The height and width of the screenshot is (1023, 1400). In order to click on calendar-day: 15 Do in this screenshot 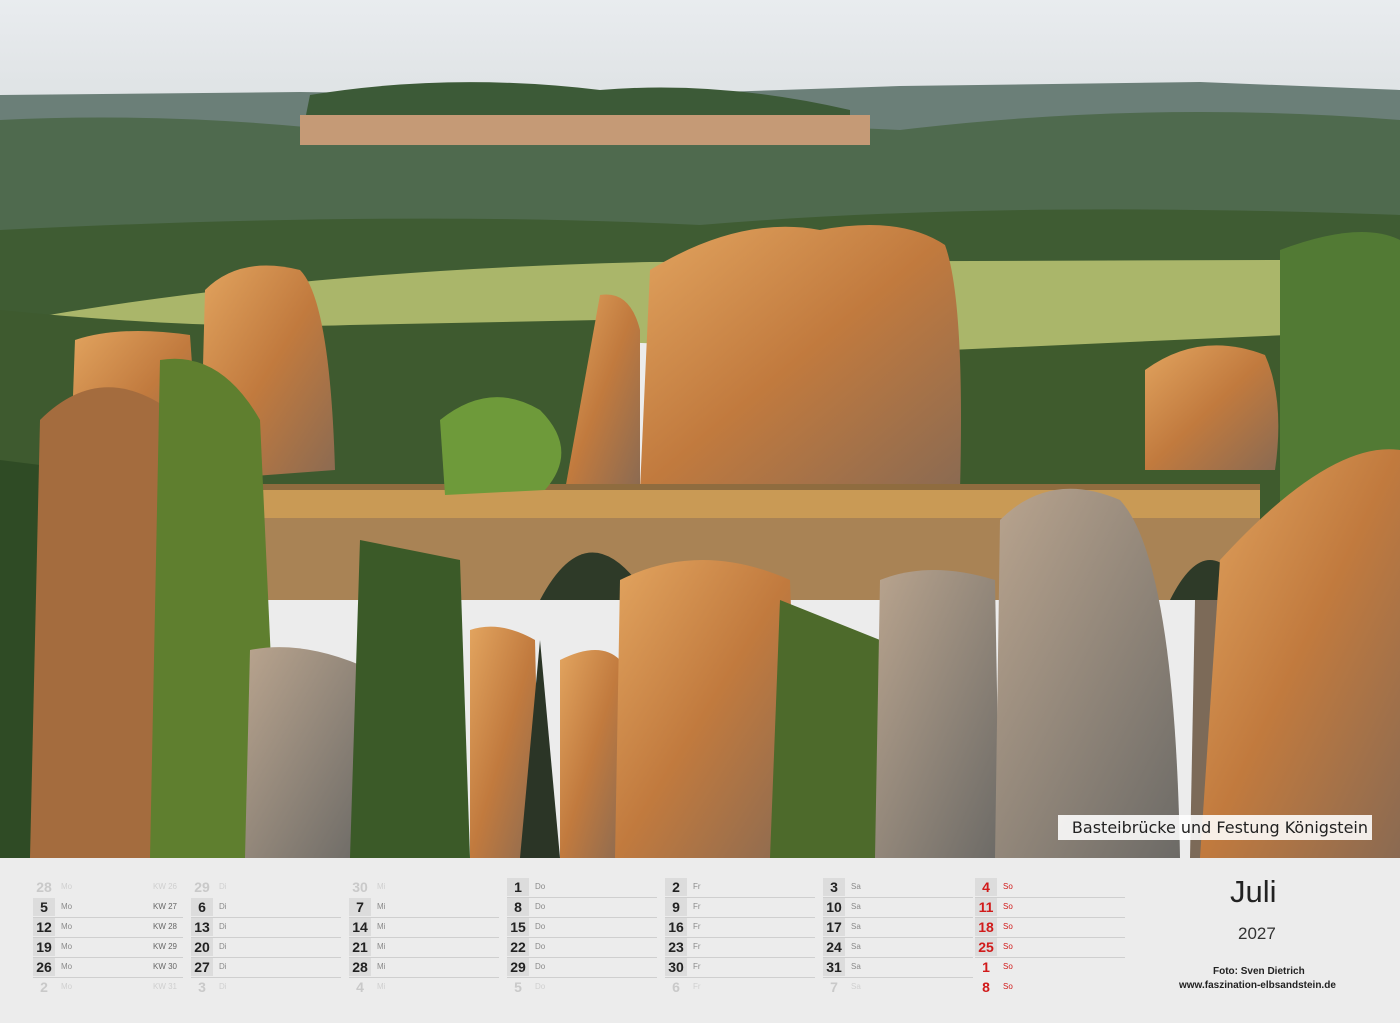, I will do `click(582, 928)`.